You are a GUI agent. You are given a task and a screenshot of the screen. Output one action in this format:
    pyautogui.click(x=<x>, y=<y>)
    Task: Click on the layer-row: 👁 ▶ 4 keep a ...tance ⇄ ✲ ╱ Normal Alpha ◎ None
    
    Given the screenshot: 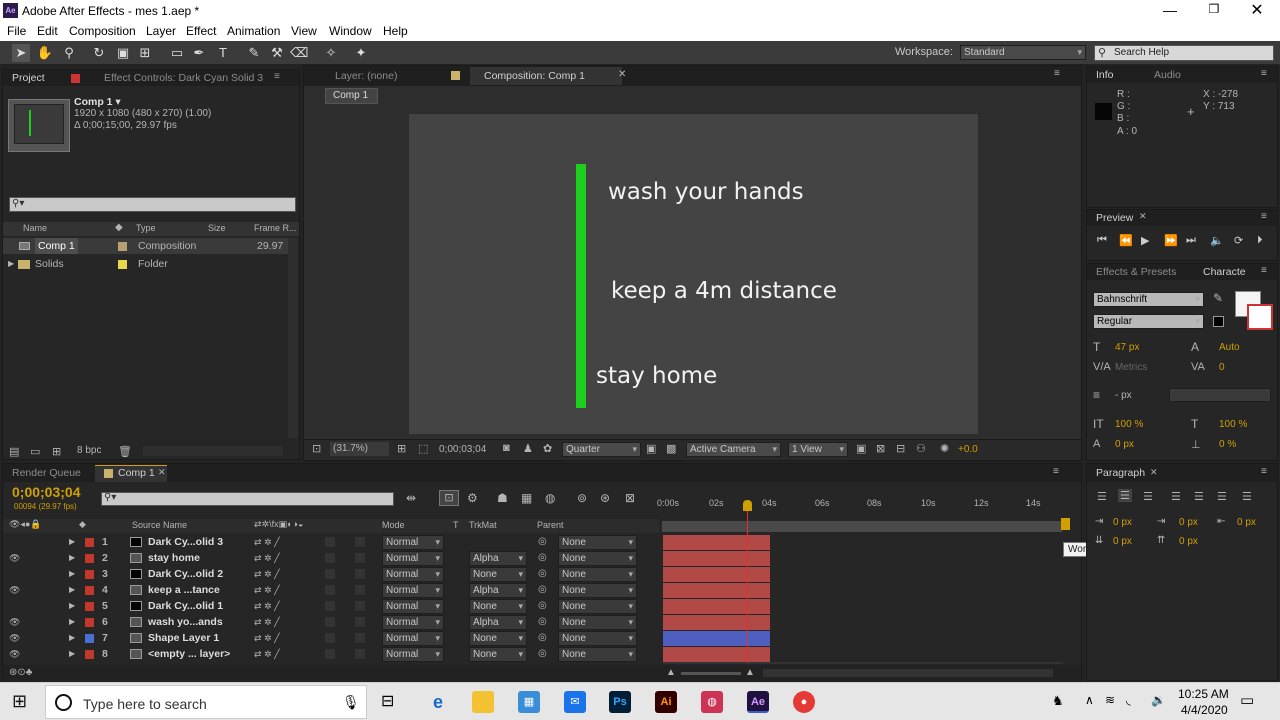 What is the action you would take?
    pyautogui.click(x=533, y=590)
    